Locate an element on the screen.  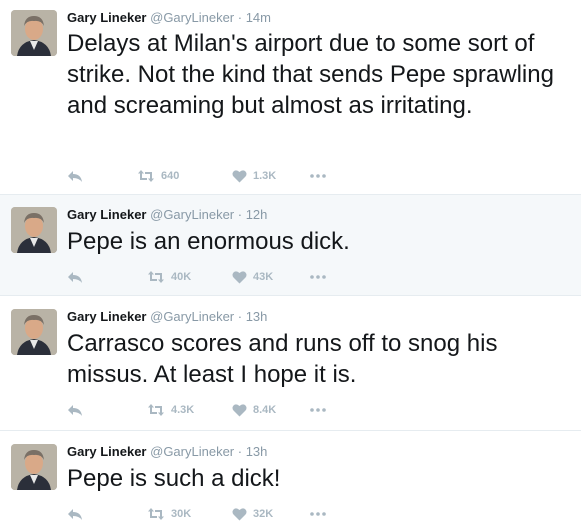
tweet-actions: 640 1.3K is located at coordinates (217, 176).